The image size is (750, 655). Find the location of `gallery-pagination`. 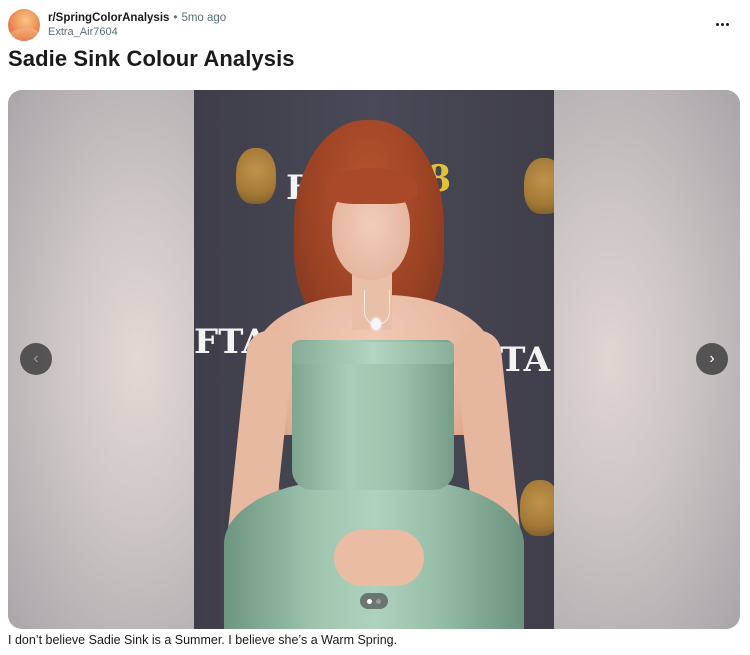

gallery-pagination is located at coordinates (374, 601).